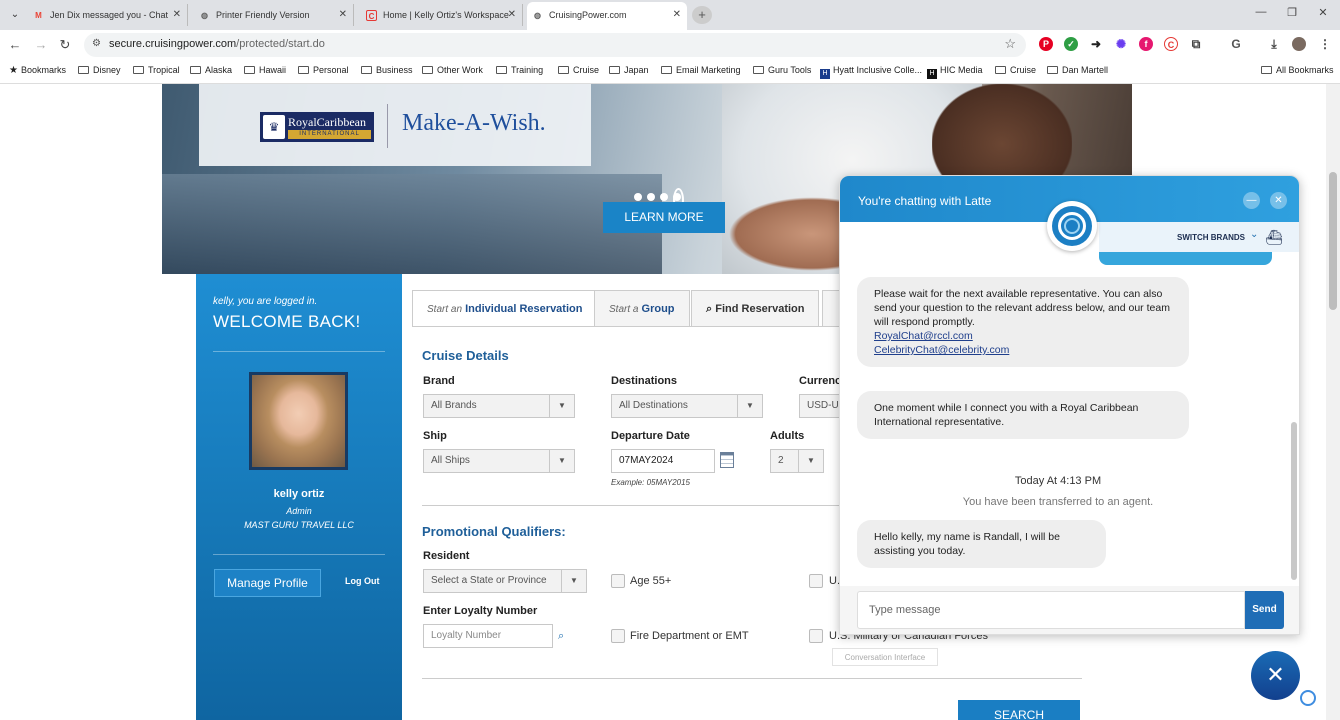  Describe the element at coordinates (1292, 12) in the screenshot. I see `maximize-button: ❐` at that location.